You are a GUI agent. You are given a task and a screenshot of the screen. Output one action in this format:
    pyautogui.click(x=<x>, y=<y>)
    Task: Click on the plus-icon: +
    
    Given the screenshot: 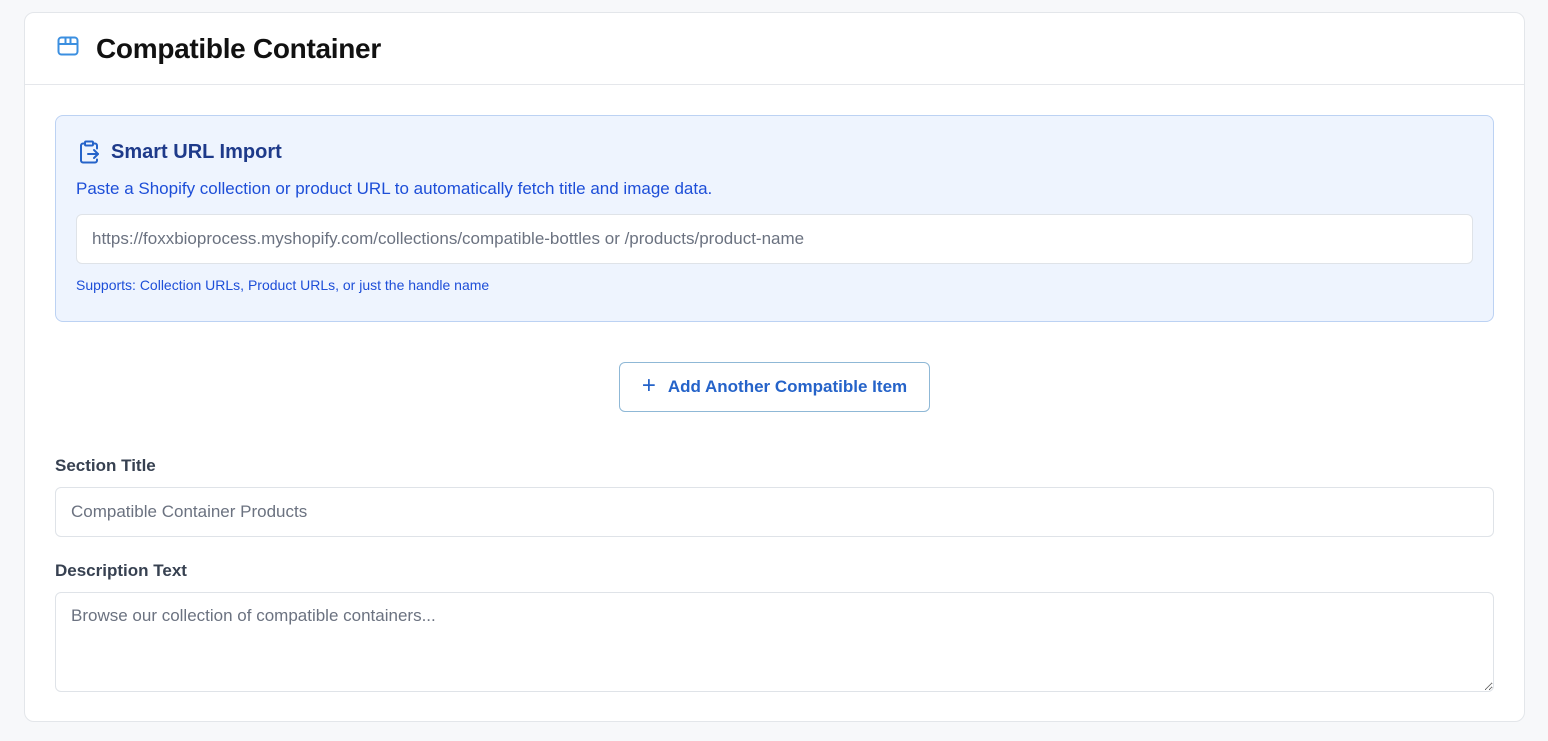 What is the action you would take?
    pyautogui.click(x=648, y=385)
    